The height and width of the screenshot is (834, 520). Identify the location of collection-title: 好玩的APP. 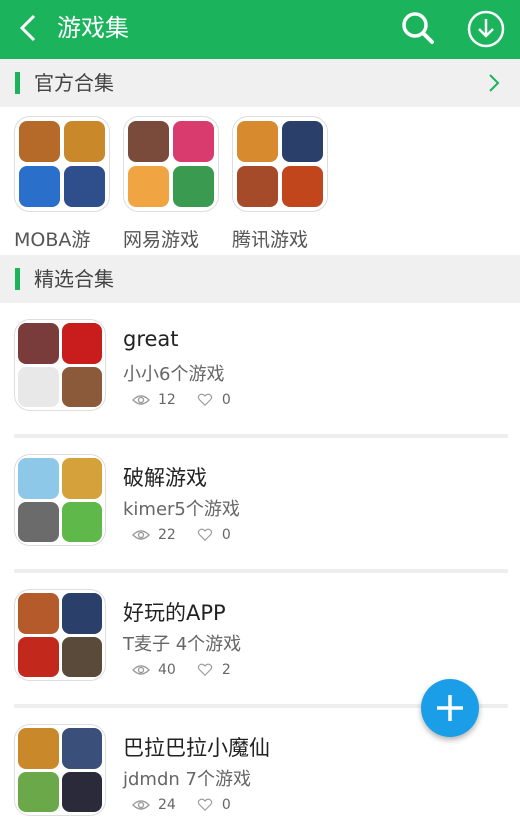
(174, 613).